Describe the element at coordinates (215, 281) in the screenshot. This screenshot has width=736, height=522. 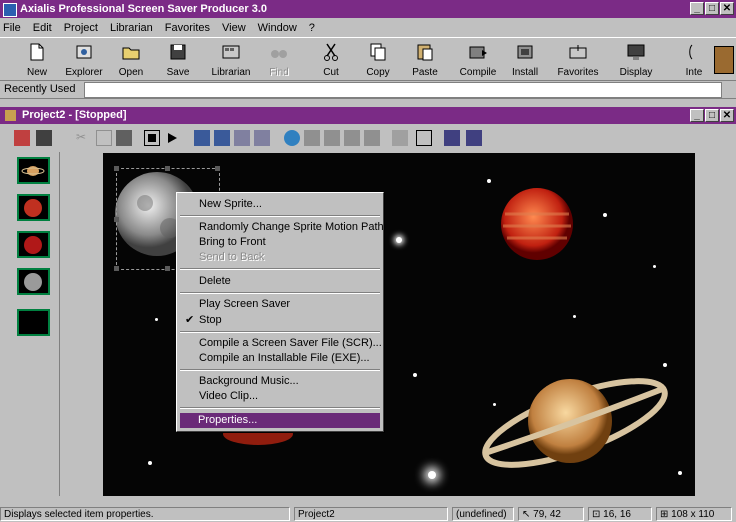
I see `menu-item-delete: Delete` at that location.